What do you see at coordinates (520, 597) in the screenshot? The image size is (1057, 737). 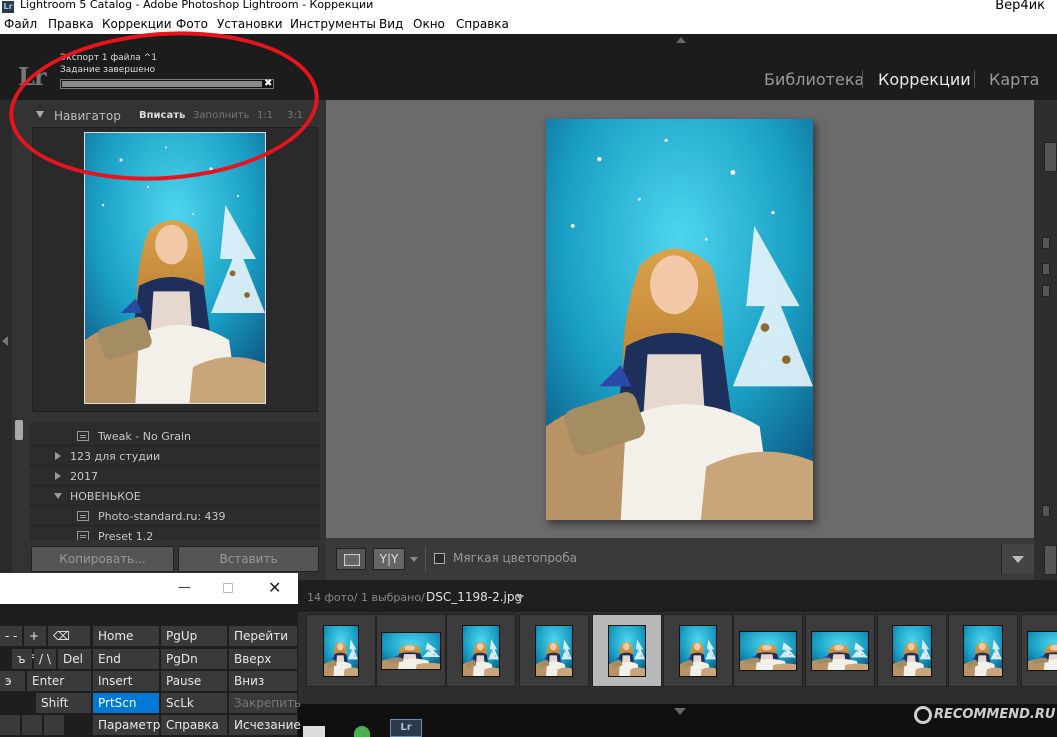 I see `filename-dropdown-icon` at bounding box center [520, 597].